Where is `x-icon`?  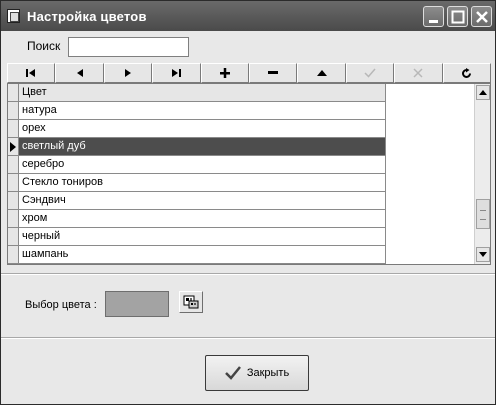 x-icon is located at coordinates (418, 73).